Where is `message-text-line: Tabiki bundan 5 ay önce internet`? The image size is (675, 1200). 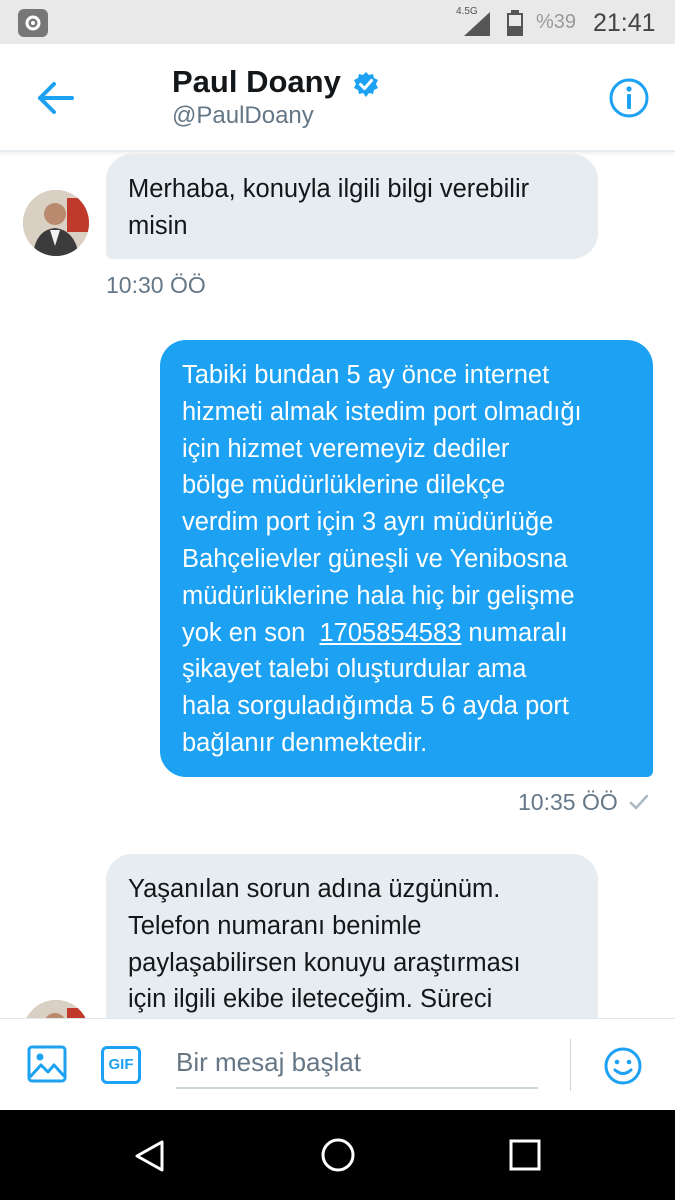 message-text-line: Tabiki bundan 5 ay önce internet is located at coordinates (366, 375).